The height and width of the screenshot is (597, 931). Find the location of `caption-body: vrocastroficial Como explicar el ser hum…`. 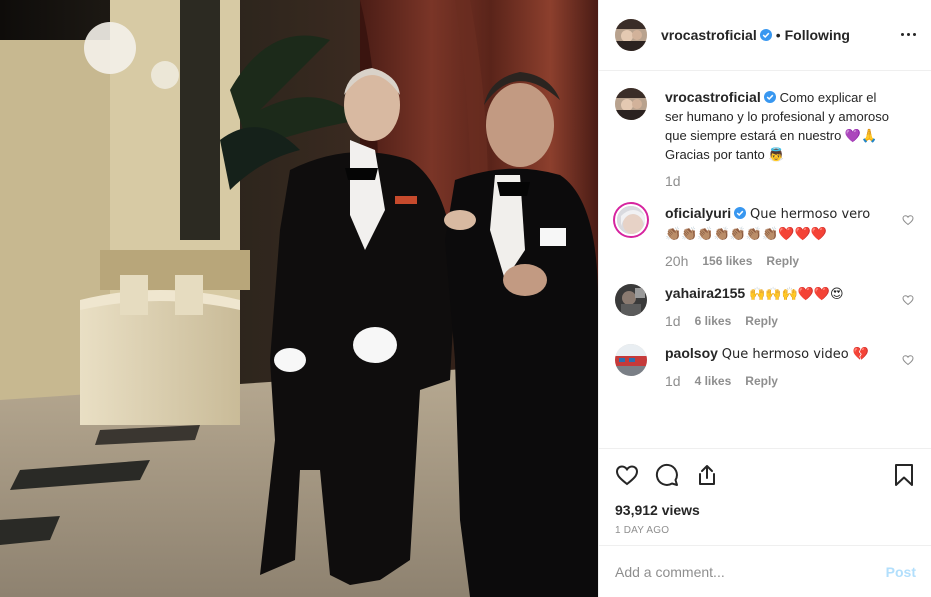

caption-body: vrocastroficial Como explicar el ser hum… is located at coordinates (777, 138).